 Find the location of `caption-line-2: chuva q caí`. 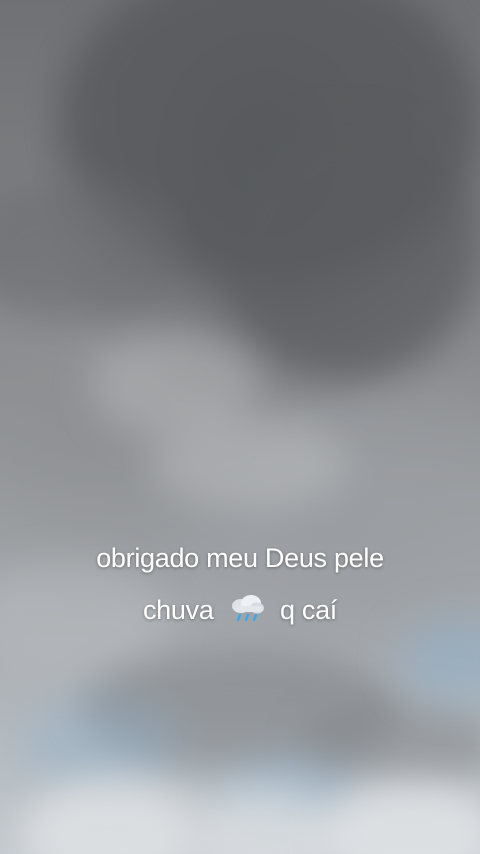

caption-line-2: chuva q caí is located at coordinates (240, 610).